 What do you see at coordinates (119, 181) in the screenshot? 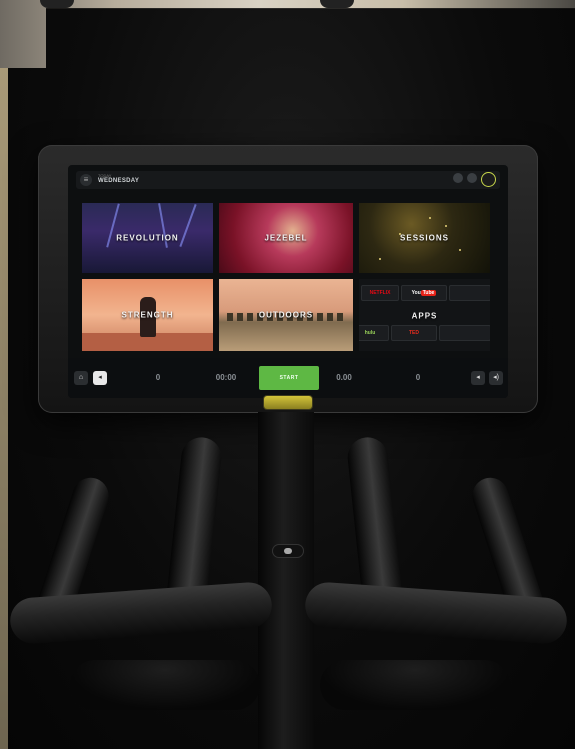
I see `header-day: WEDNESDAY` at bounding box center [119, 181].